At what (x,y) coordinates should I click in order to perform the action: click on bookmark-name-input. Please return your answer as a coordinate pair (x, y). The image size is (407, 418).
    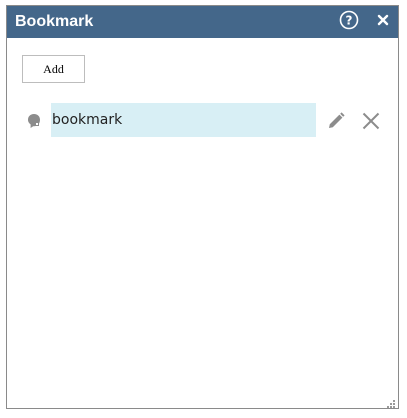
    Looking at the image, I should click on (183, 120).